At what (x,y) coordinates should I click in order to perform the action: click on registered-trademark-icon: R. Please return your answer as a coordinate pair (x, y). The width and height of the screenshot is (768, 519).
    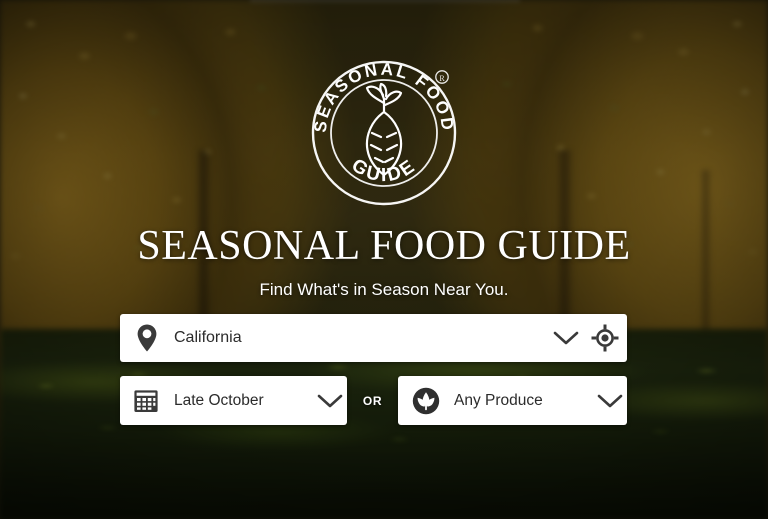
    Looking at the image, I should click on (442, 77).